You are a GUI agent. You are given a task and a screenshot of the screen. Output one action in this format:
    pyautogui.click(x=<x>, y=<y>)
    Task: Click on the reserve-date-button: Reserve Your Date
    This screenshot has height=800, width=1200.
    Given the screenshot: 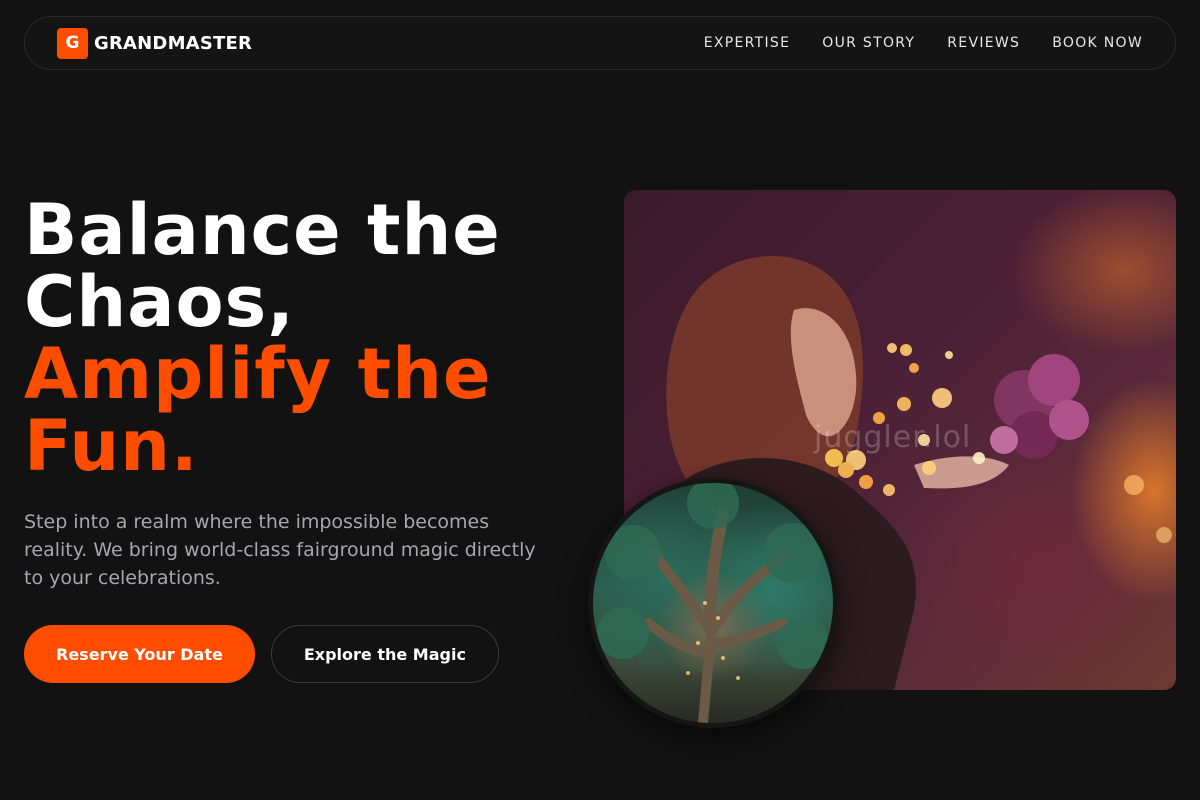 What is the action you would take?
    pyautogui.click(x=139, y=654)
    